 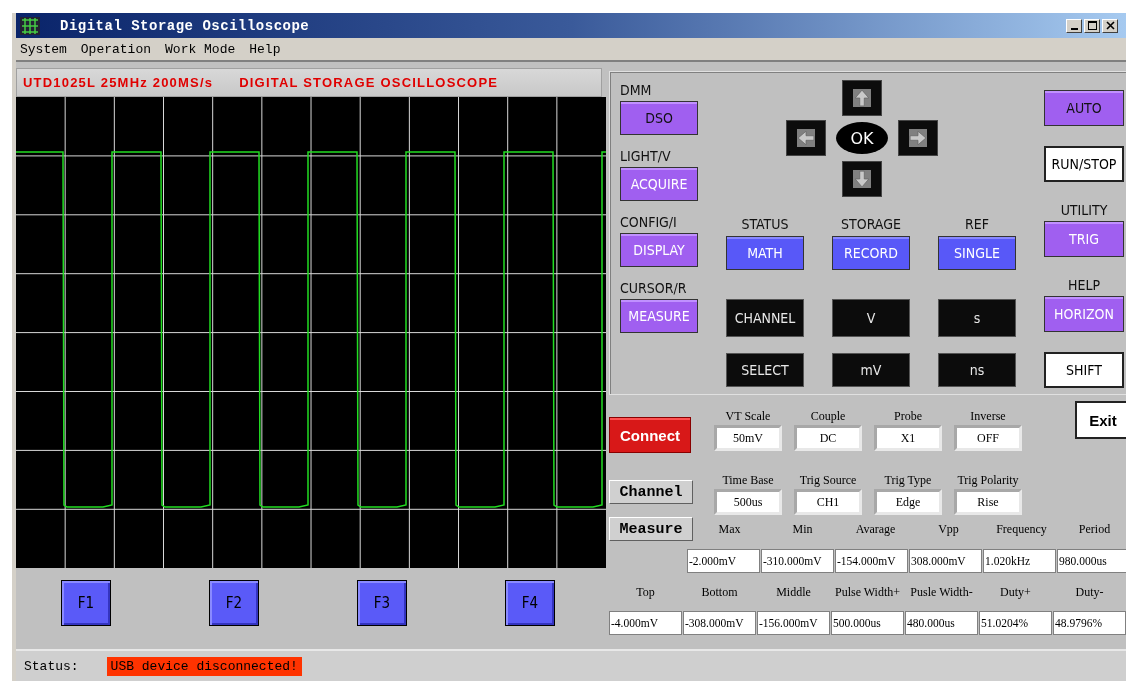 I want to click on measure-label: Max, so click(x=729, y=529).